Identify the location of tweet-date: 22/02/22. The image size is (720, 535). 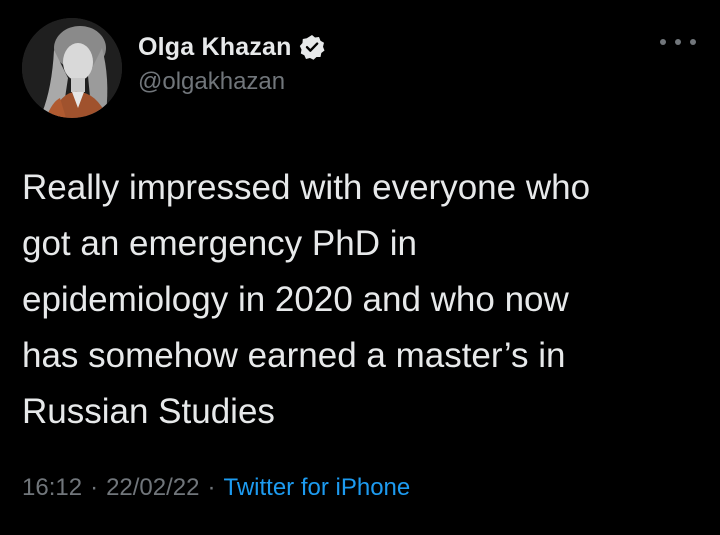
(152, 488).